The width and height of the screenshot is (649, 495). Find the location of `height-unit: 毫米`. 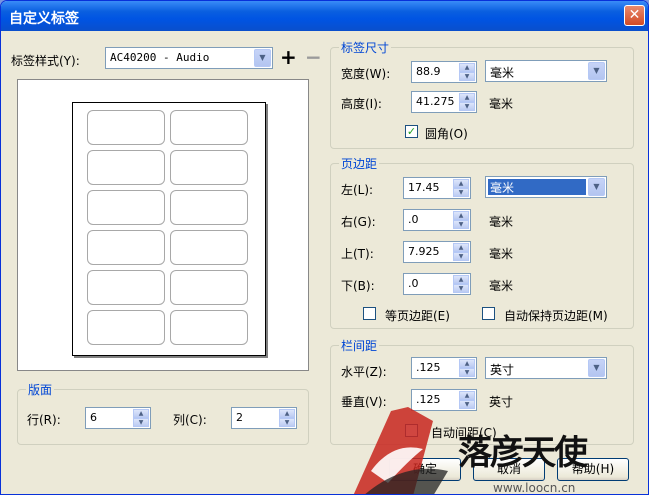

height-unit: 毫米 is located at coordinates (501, 104).